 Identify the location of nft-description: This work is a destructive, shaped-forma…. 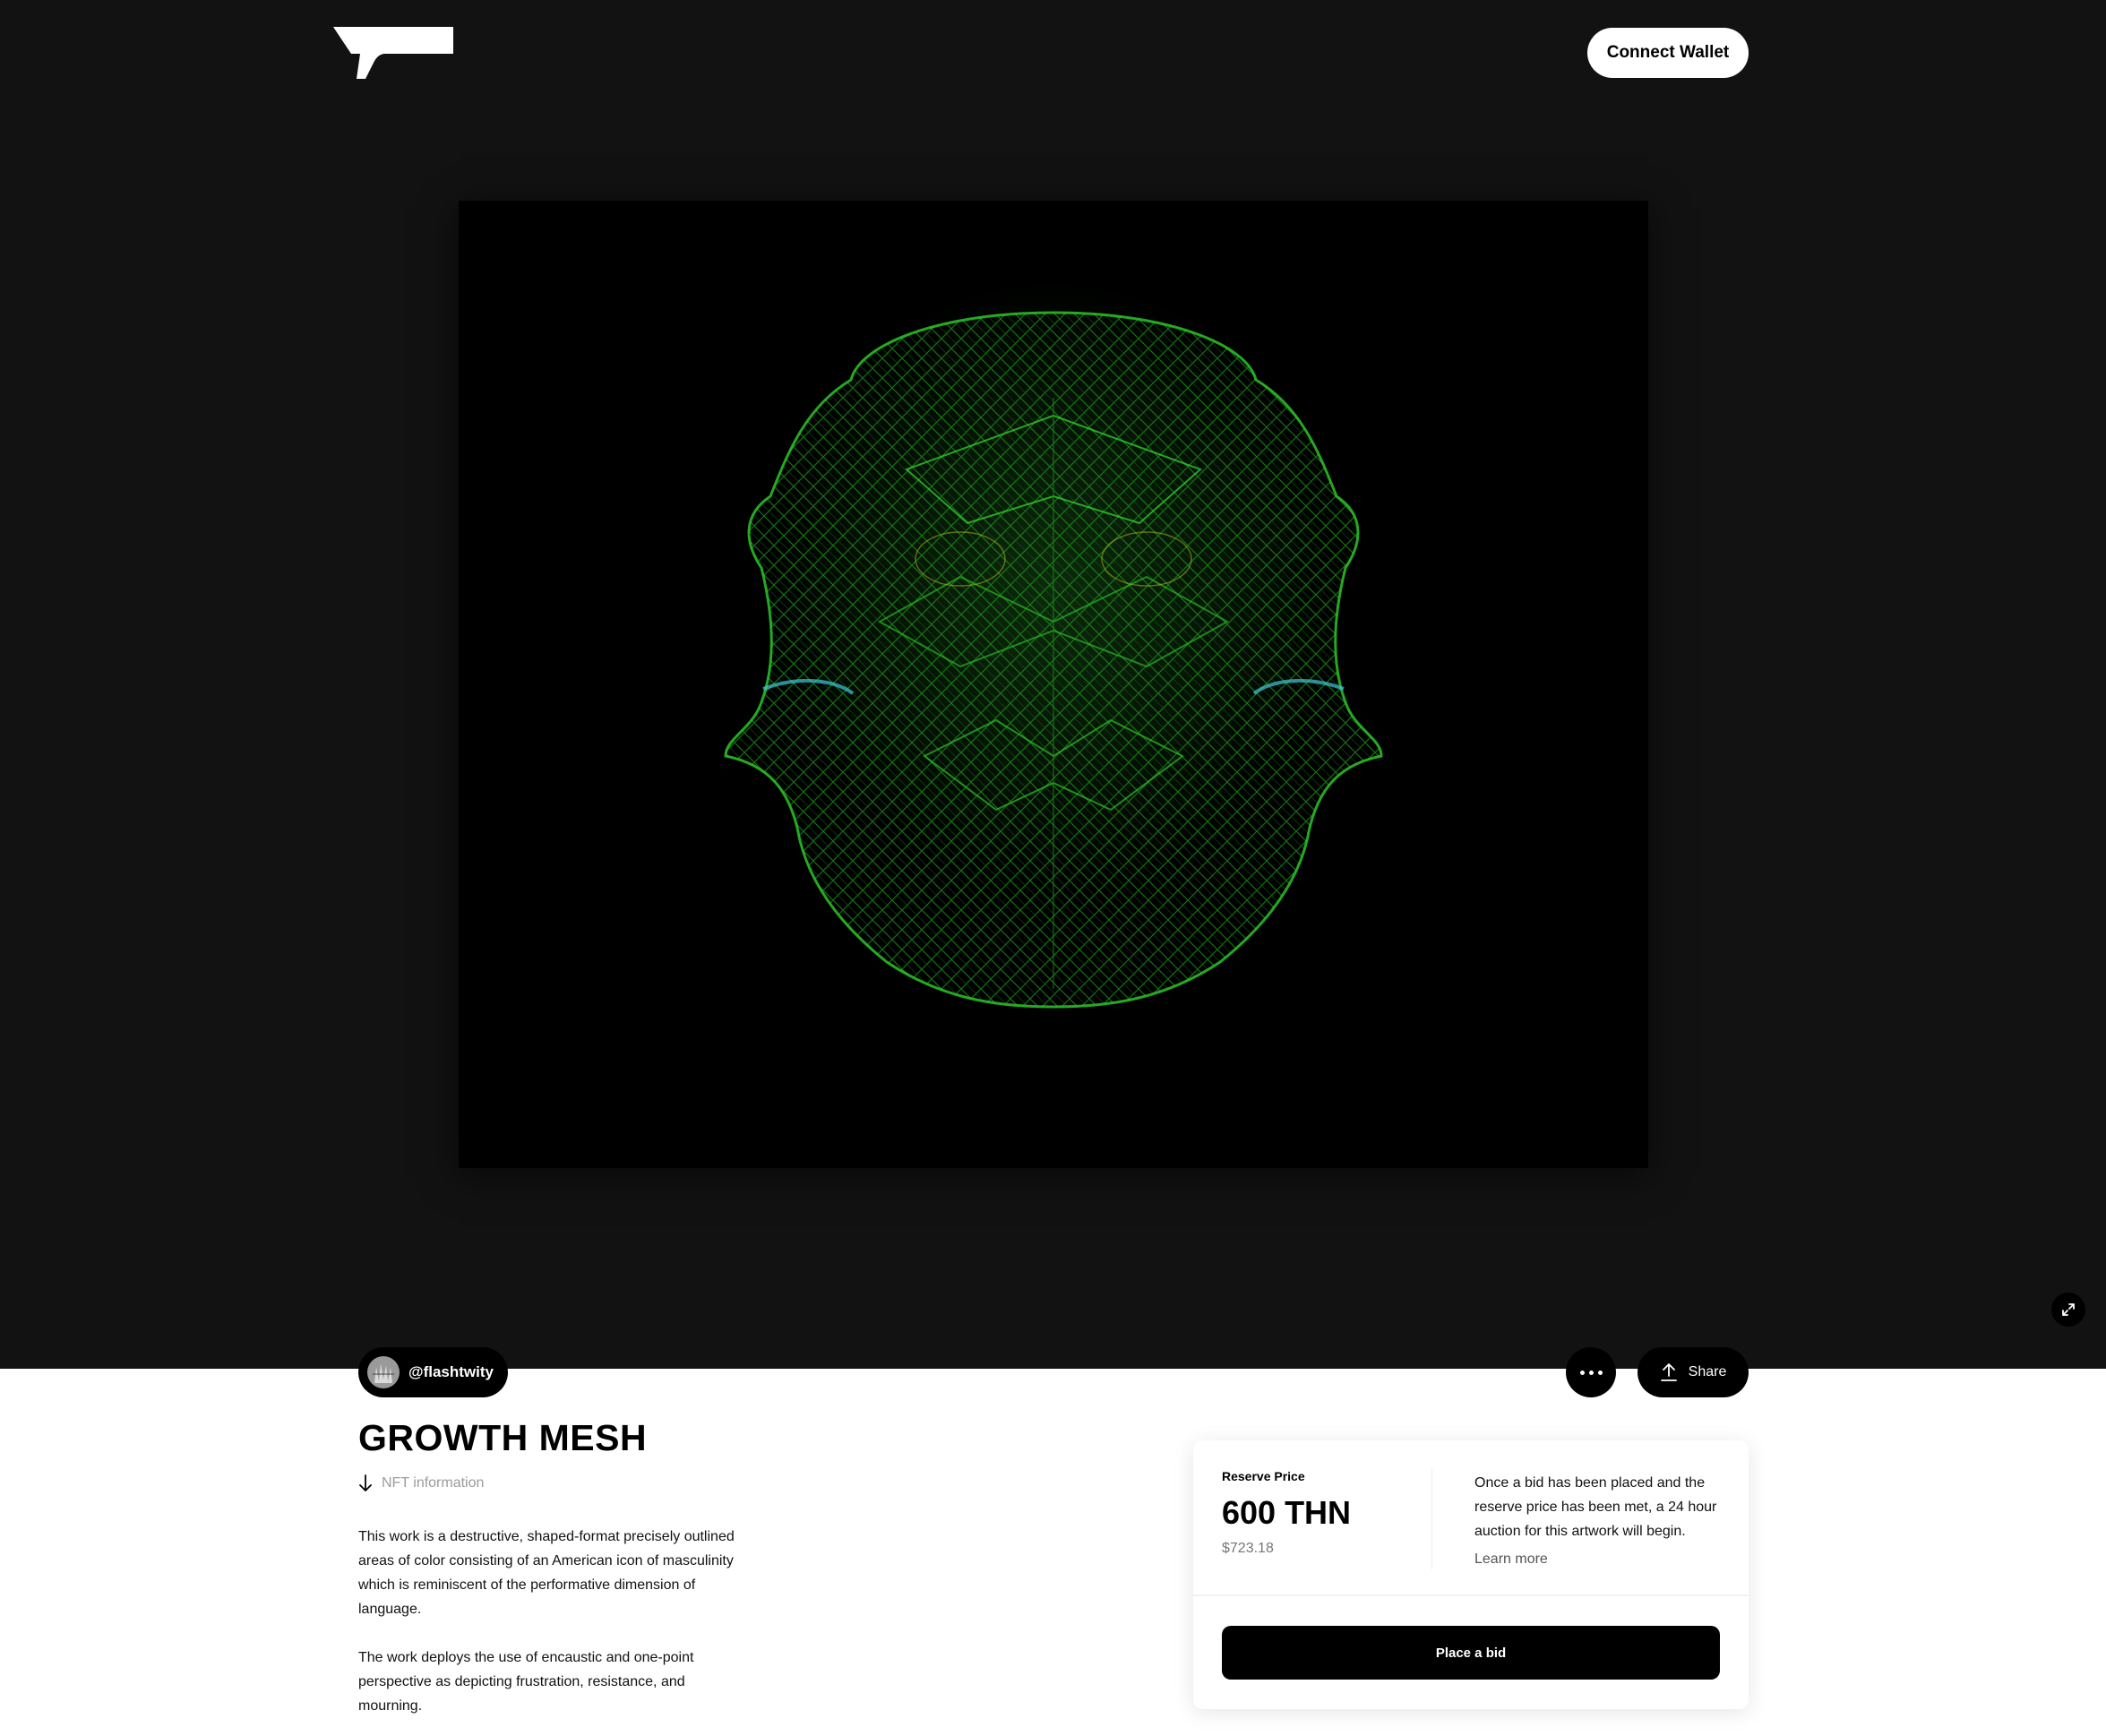
(555, 1622).